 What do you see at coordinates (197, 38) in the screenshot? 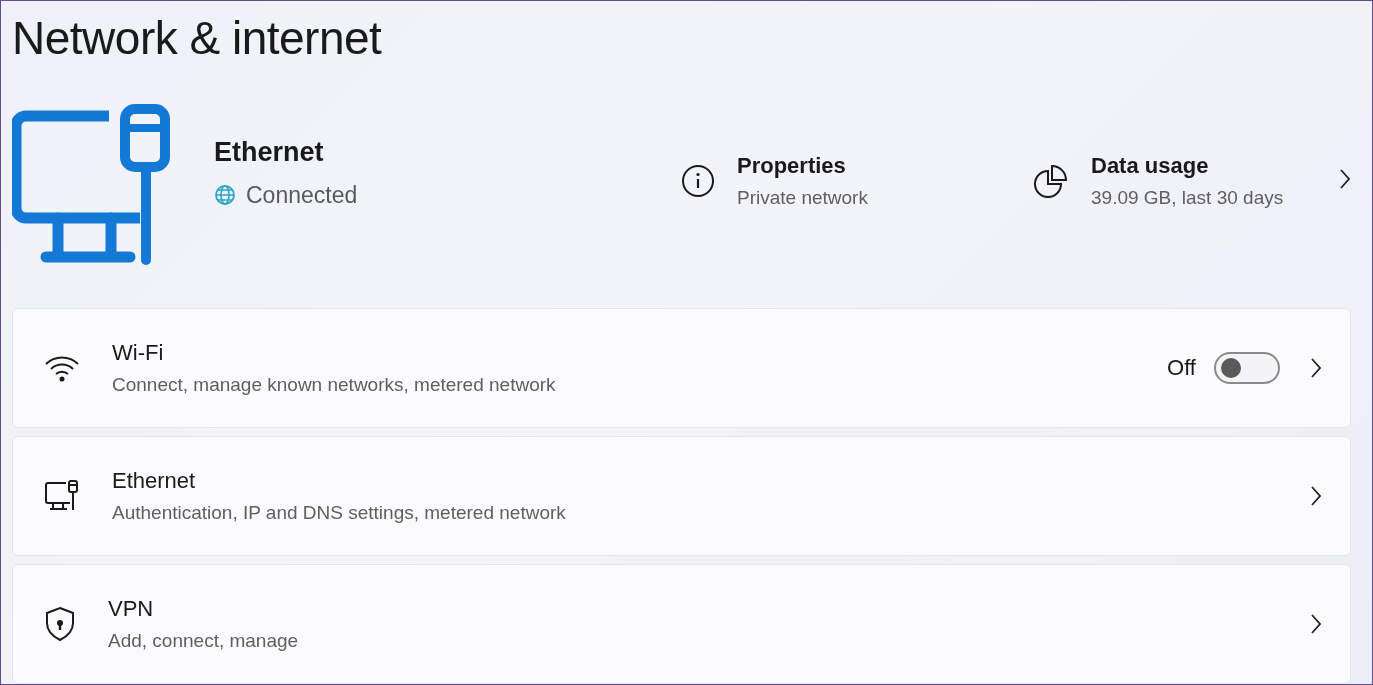
I see `page-title: Network & internet` at bounding box center [197, 38].